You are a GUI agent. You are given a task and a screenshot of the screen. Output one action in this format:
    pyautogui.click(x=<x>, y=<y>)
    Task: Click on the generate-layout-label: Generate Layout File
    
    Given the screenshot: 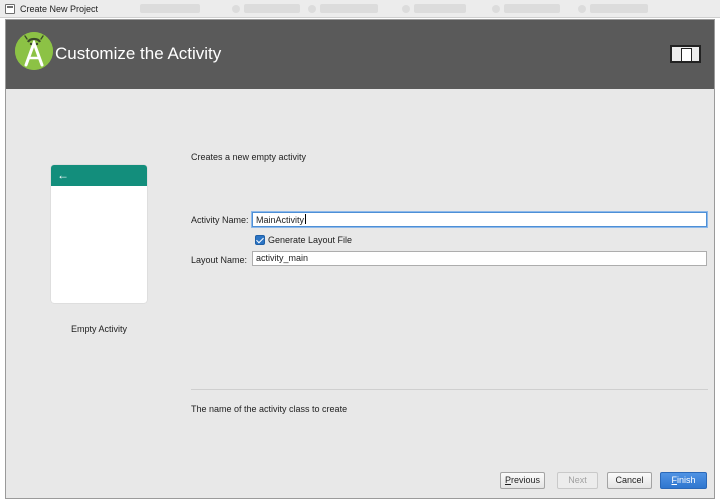 What is the action you would take?
    pyautogui.click(x=310, y=240)
    